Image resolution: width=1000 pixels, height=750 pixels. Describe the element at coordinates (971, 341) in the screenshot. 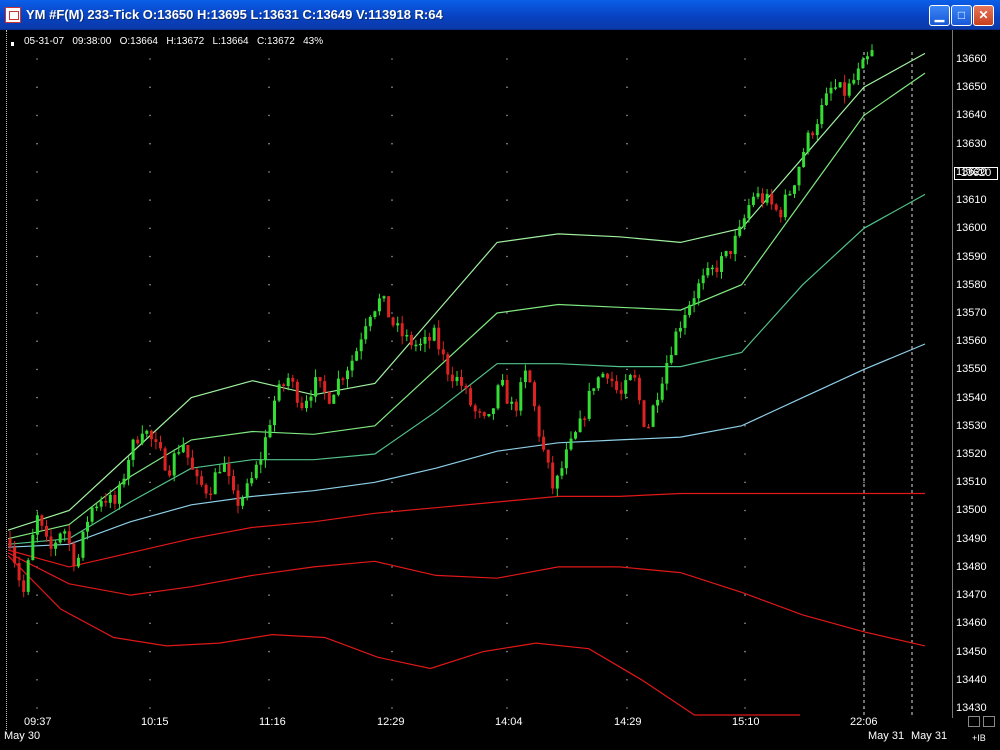

I see `price-tick-label: 13560` at that location.